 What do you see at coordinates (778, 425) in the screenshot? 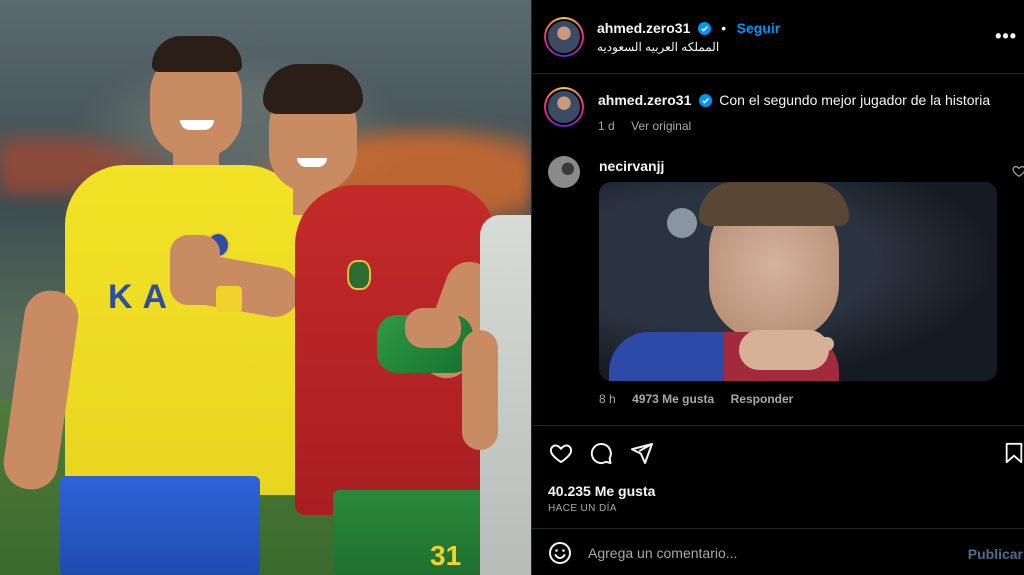
I see `actions-divider` at bounding box center [778, 425].